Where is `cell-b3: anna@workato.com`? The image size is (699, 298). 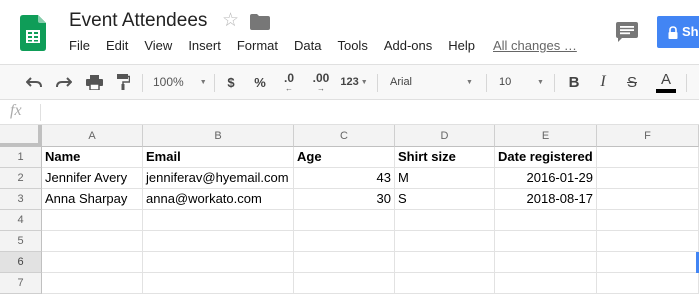 cell-b3: anna@workato.com is located at coordinates (218, 199).